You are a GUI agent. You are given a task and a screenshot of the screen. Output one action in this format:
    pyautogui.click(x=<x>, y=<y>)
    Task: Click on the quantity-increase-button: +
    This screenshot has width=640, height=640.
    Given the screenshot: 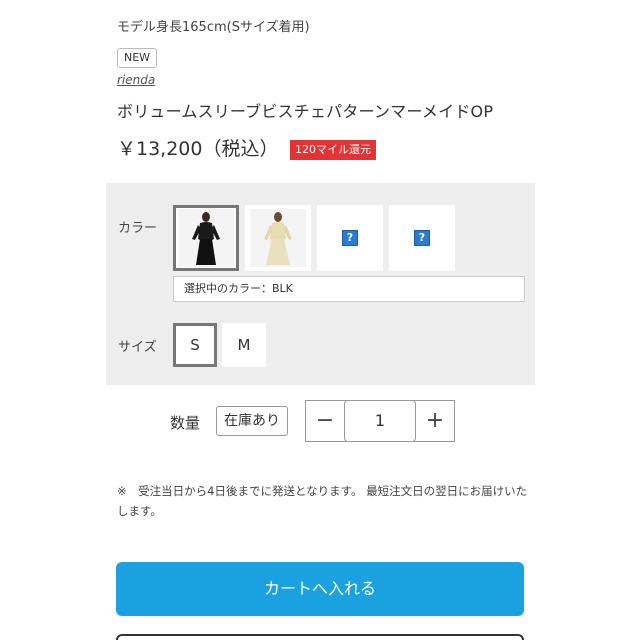 What is the action you would take?
    pyautogui.click(x=435, y=421)
    